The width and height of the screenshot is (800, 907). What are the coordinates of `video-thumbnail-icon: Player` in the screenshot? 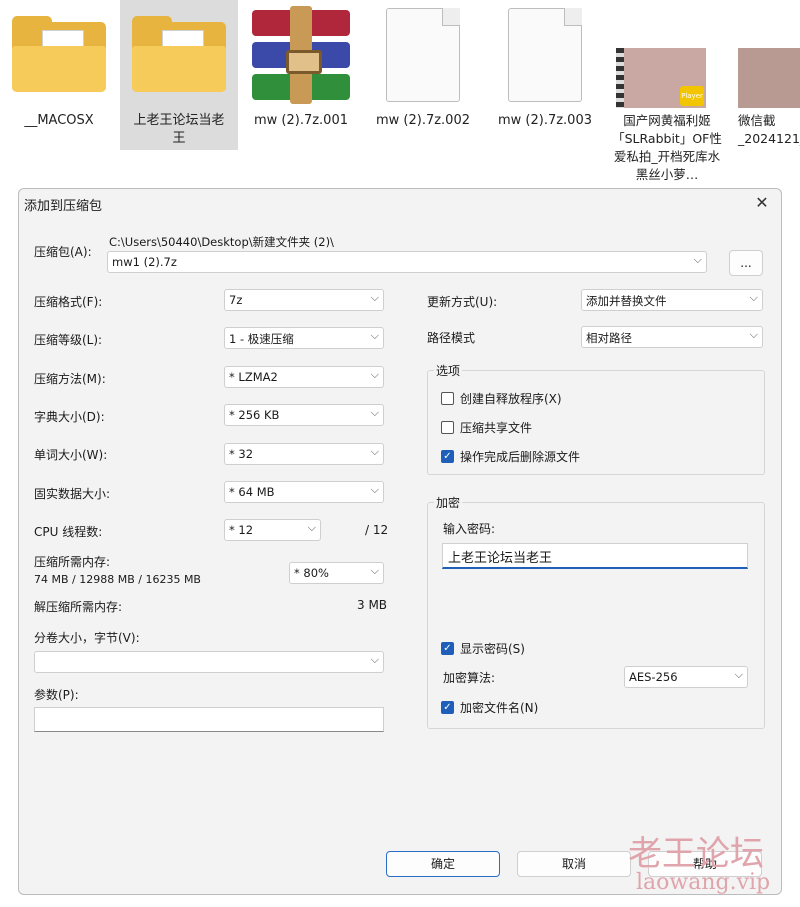 It's located at (661, 78).